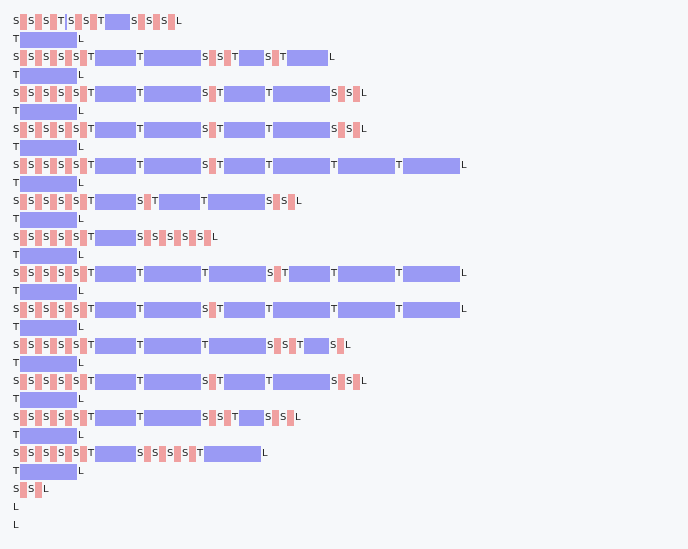  I want to click on token-line: TL, so click(240, 292).